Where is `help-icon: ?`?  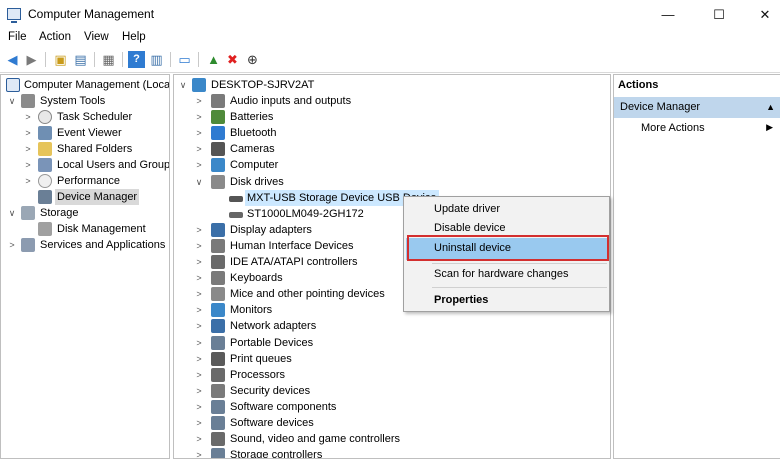
help-icon: ? is located at coordinates (136, 59).